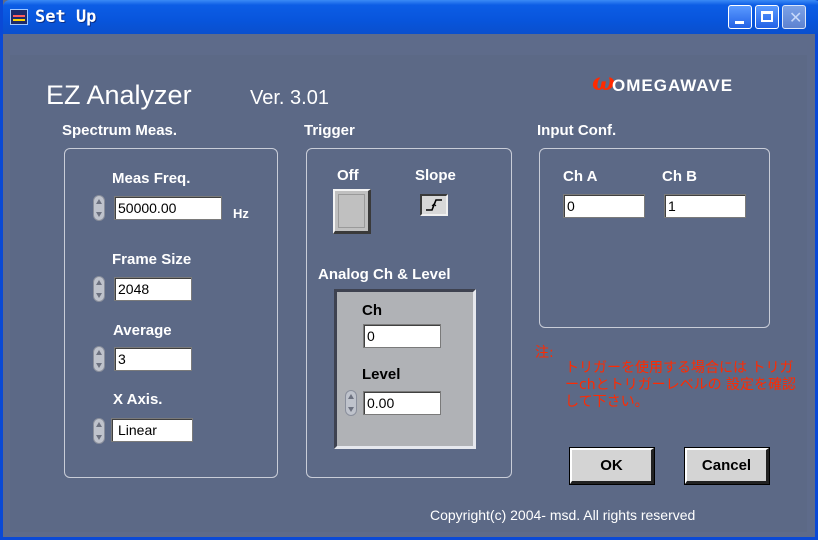  I want to click on average-input: 3, so click(153, 359).